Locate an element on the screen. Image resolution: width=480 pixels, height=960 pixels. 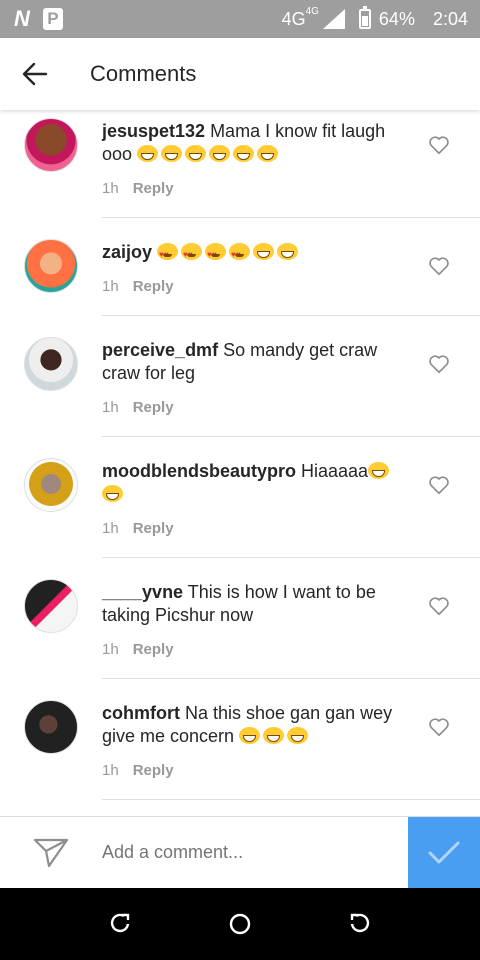
comment-text: Hiaaaaa is located at coordinates (332, 471).